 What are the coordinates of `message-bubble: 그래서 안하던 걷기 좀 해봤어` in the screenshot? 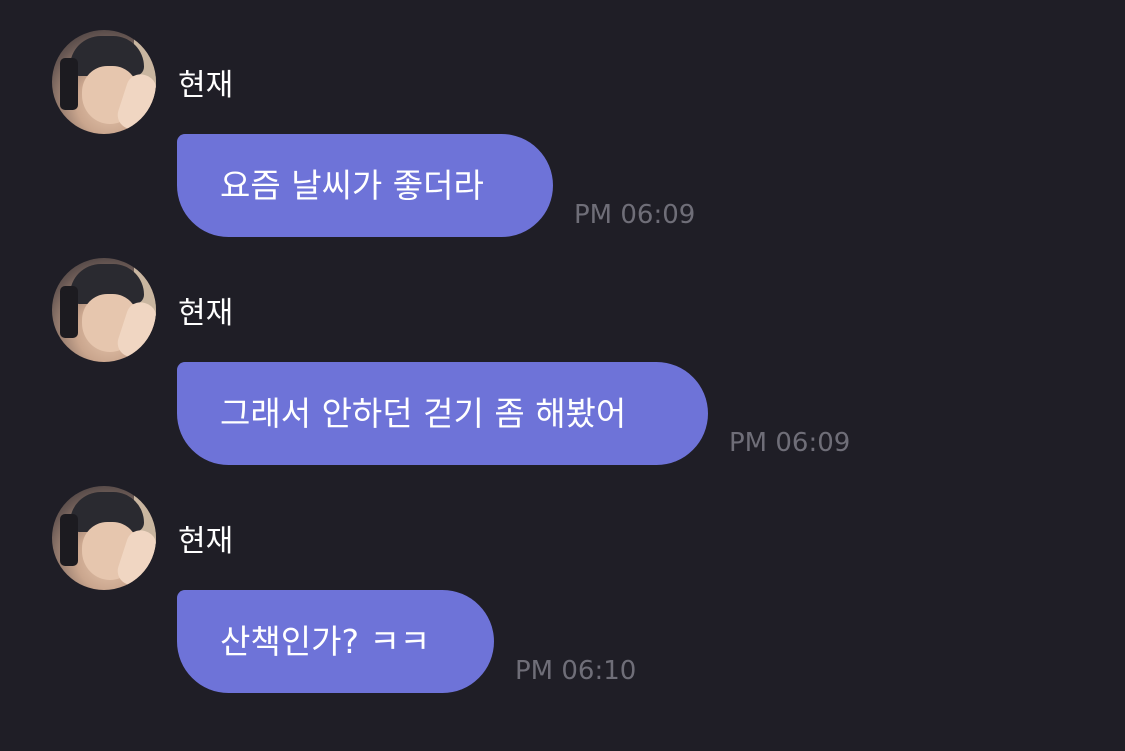 It's located at (442, 413).